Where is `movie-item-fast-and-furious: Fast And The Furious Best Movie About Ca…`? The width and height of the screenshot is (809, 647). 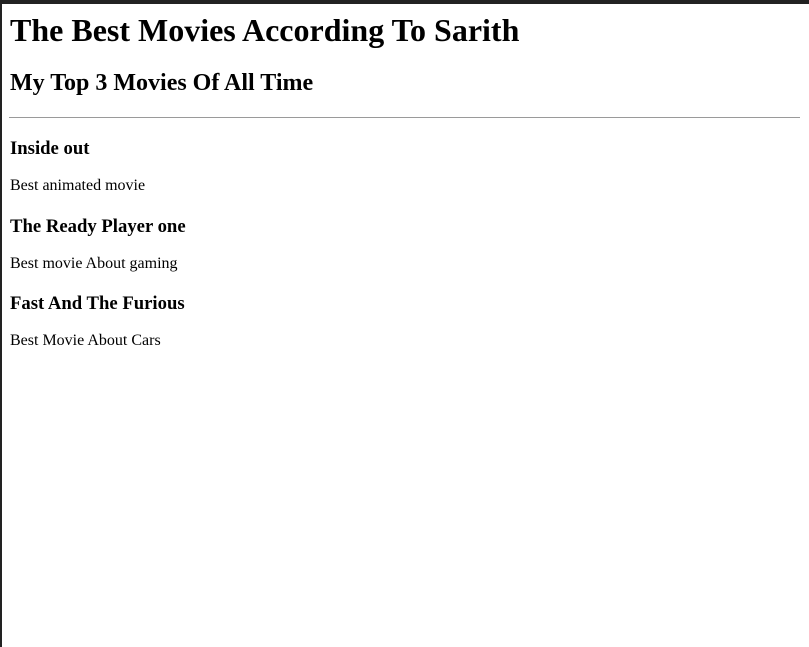
movie-item-fast-and-furious: Fast And The Furious Best Movie About Ca… is located at coordinates (405, 321).